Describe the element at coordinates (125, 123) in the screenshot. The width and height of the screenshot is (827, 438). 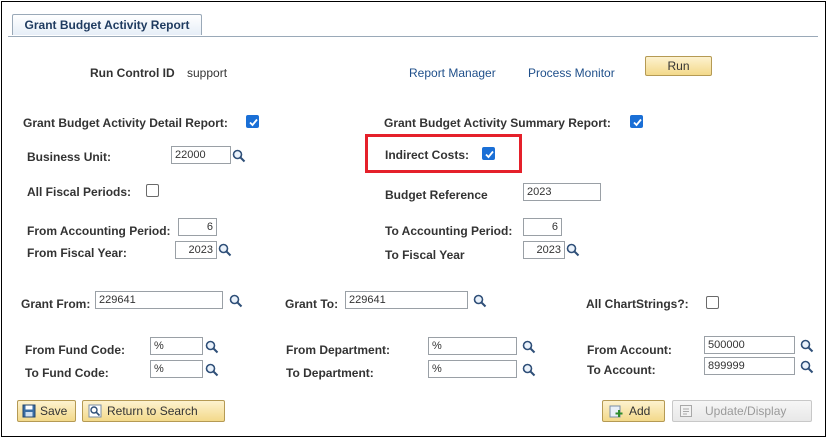
I see `detail-report-label: Grant Budget Activity Detail Report:` at that location.